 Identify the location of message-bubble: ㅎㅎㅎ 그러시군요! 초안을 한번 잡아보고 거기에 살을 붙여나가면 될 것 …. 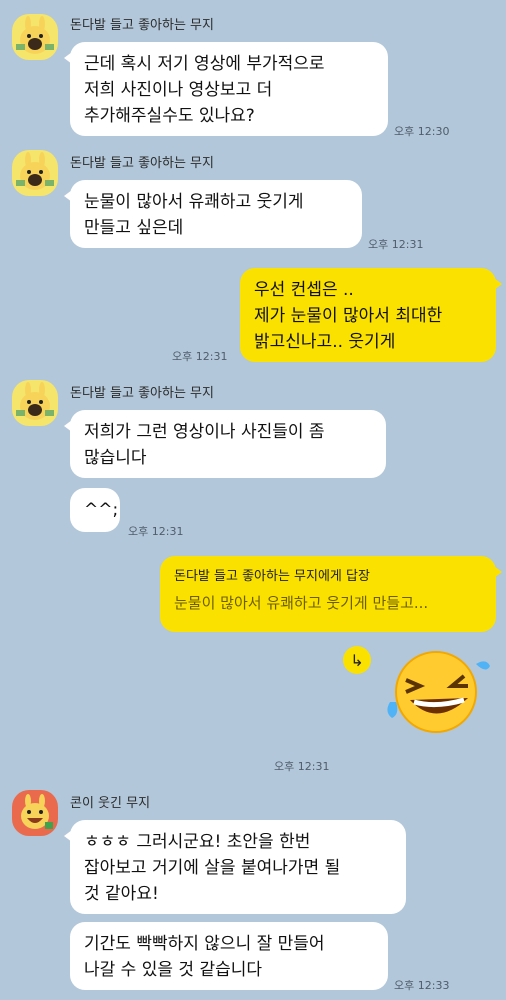
(235, 867).